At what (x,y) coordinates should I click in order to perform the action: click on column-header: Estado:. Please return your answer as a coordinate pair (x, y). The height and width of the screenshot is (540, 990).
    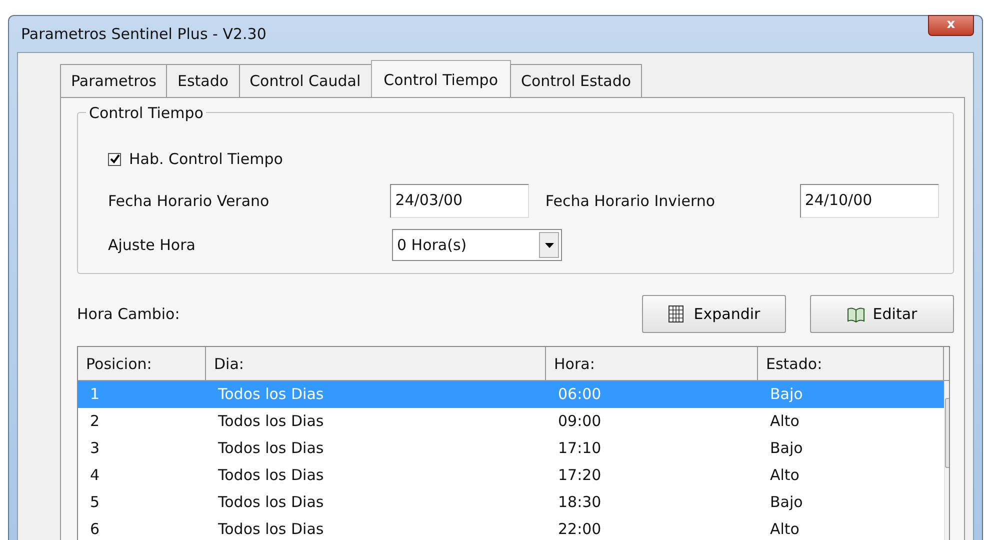
    Looking at the image, I should click on (851, 363).